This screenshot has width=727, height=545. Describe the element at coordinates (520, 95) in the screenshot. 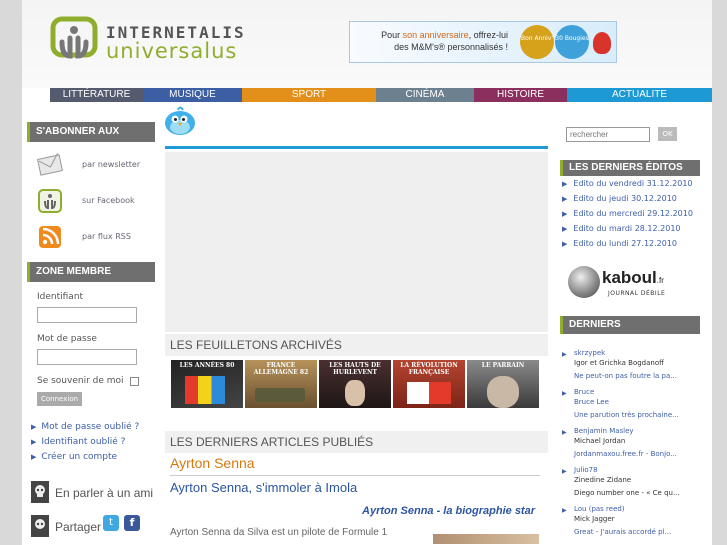

I see `nav-histoire: HISTOIRE` at that location.